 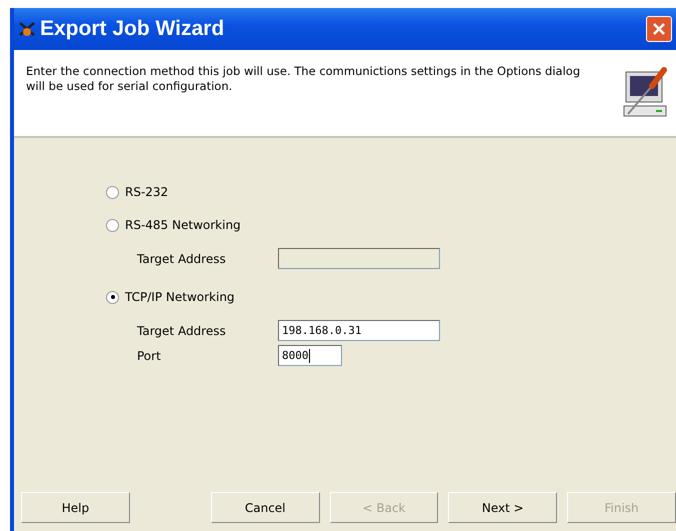 I want to click on input-field: 8000, so click(x=310, y=355).